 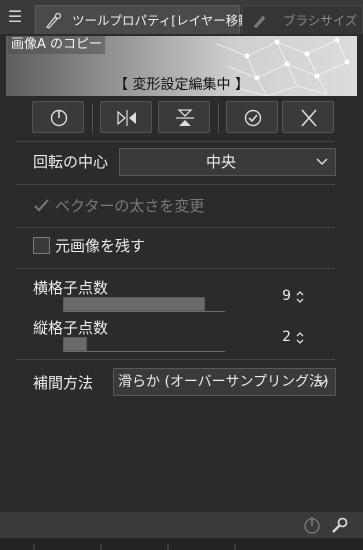 What do you see at coordinates (259, 21) in the screenshot?
I see `brush-size-icon` at bounding box center [259, 21].